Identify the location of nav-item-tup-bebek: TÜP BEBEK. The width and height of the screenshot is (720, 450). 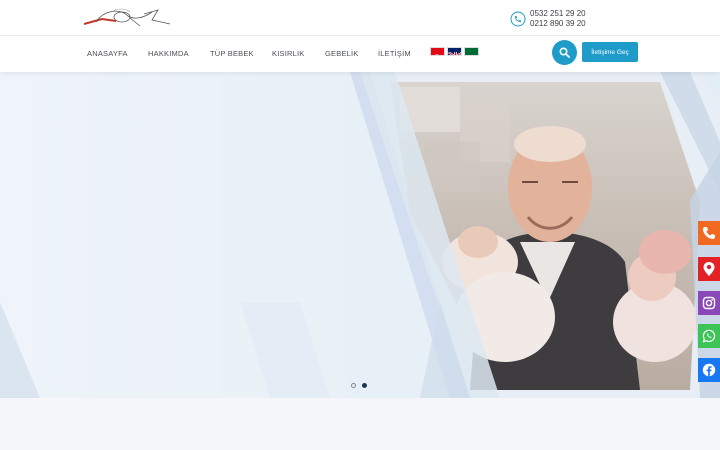
(232, 53).